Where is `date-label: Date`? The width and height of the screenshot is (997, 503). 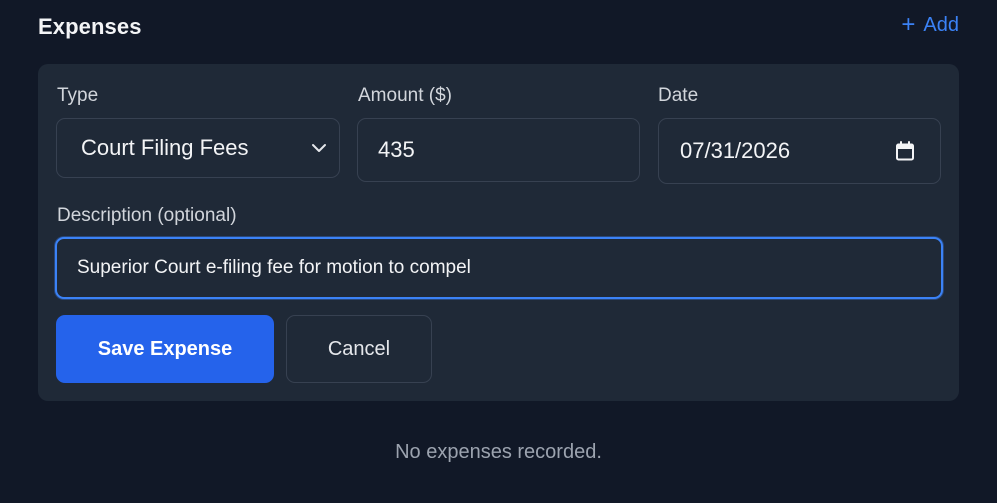
date-label: Date is located at coordinates (678, 95).